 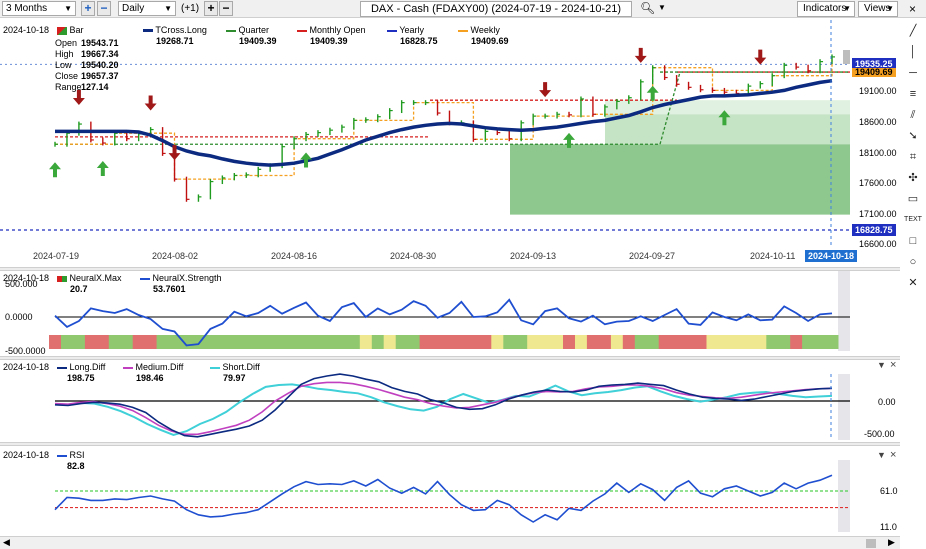 I want to click on legend-yearly-value: 16828.75, so click(x=419, y=41).